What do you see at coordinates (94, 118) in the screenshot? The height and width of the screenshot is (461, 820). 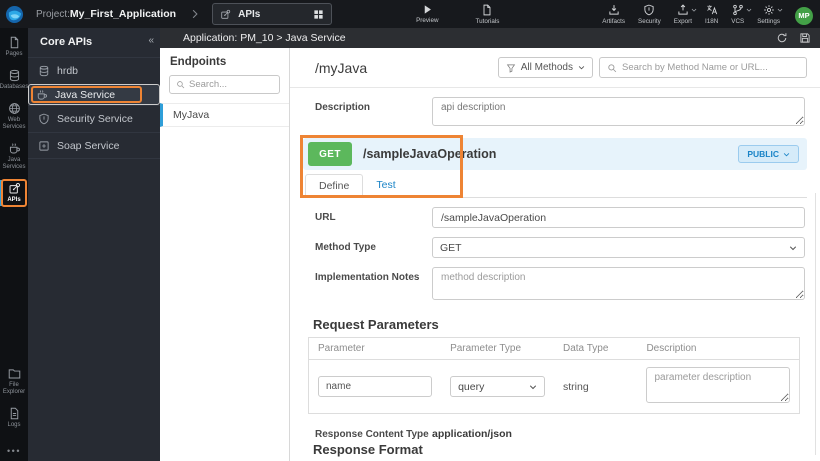 I see `core-api-item-security-service: Security Service` at bounding box center [94, 118].